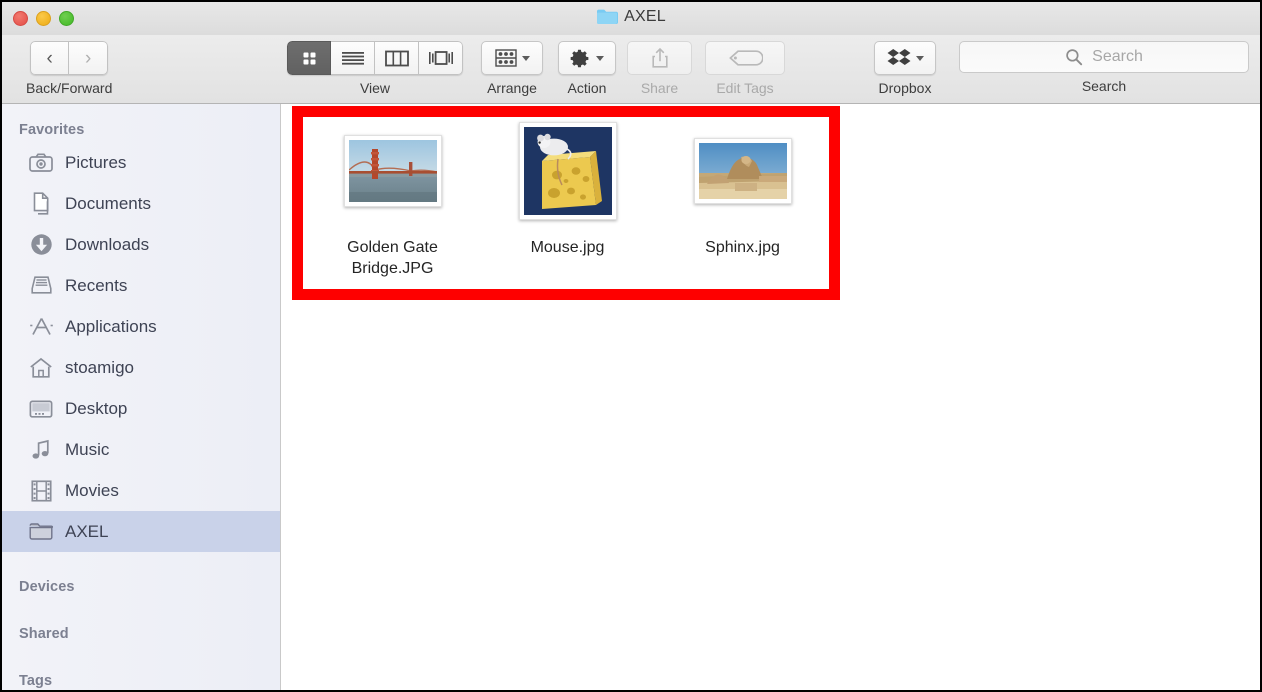  I want to click on share-group: Share, so click(659, 68).